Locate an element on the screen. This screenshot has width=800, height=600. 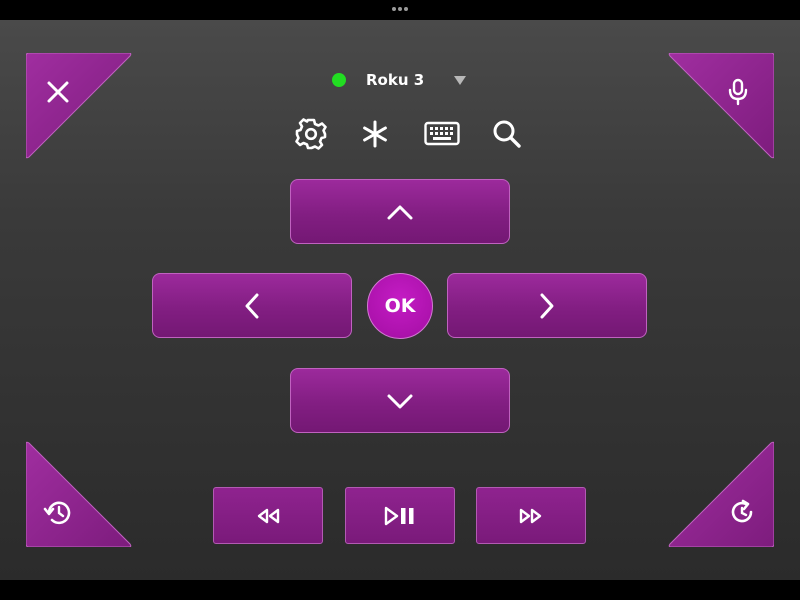
play-pause-button is located at coordinates (400, 515).